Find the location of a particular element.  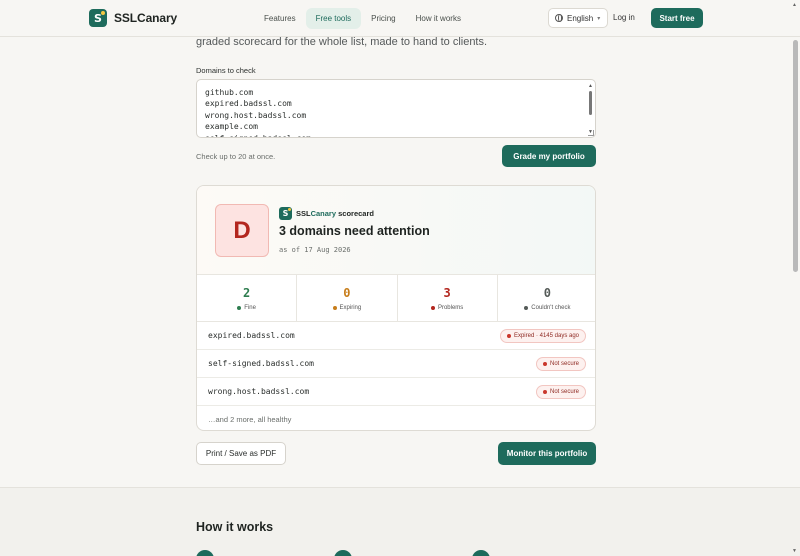

start-free-button: Start free is located at coordinates (677, 18).